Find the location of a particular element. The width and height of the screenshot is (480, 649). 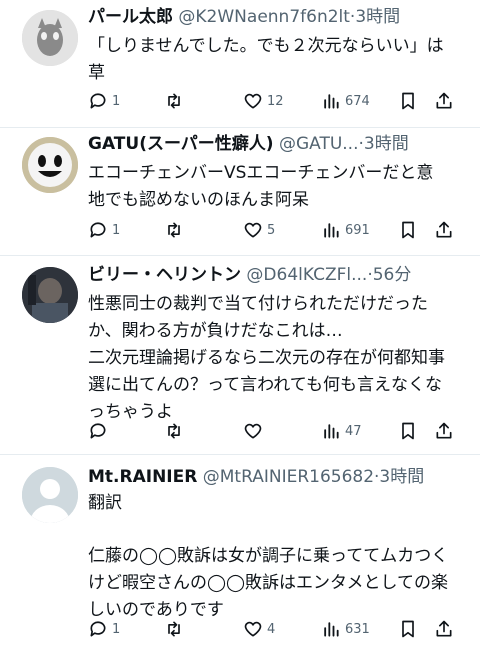

tweet-line: 性悪同士の裁判で当て付けられただけだった is located at coordinates (258, 304).